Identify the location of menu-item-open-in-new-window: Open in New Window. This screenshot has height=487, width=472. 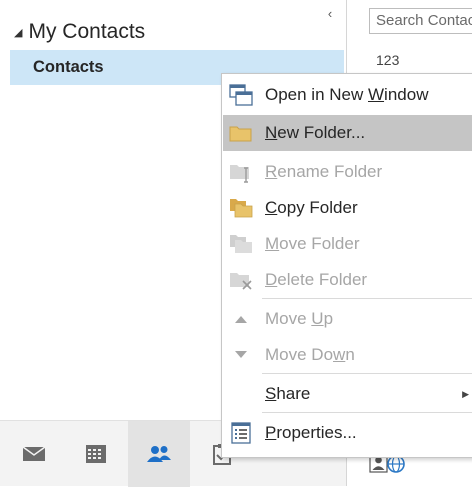
(347, 95).